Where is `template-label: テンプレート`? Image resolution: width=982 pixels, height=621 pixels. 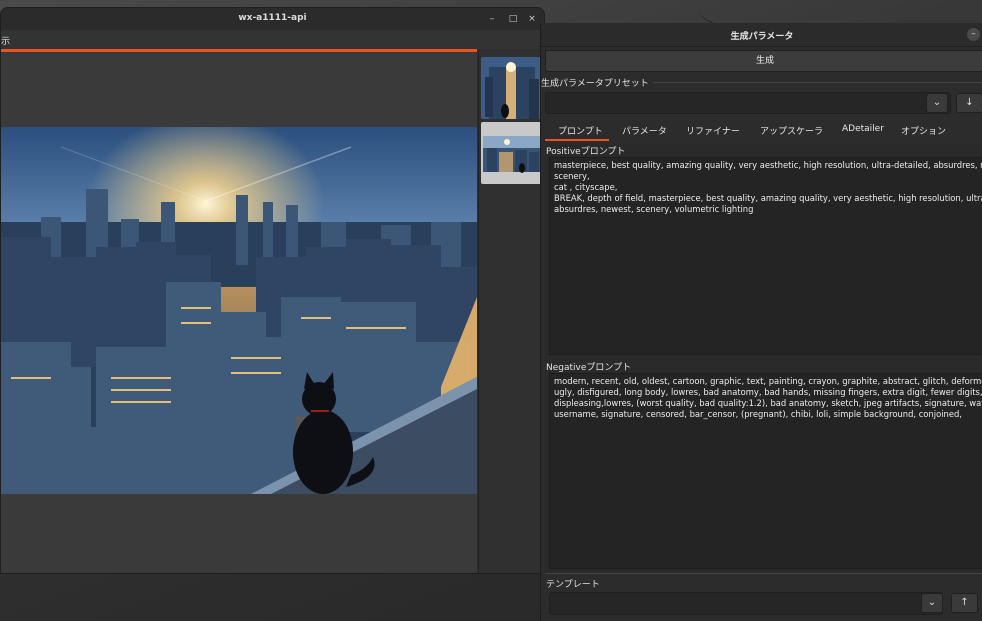 template-label: テンプレート is located at coordinates (573, 585).